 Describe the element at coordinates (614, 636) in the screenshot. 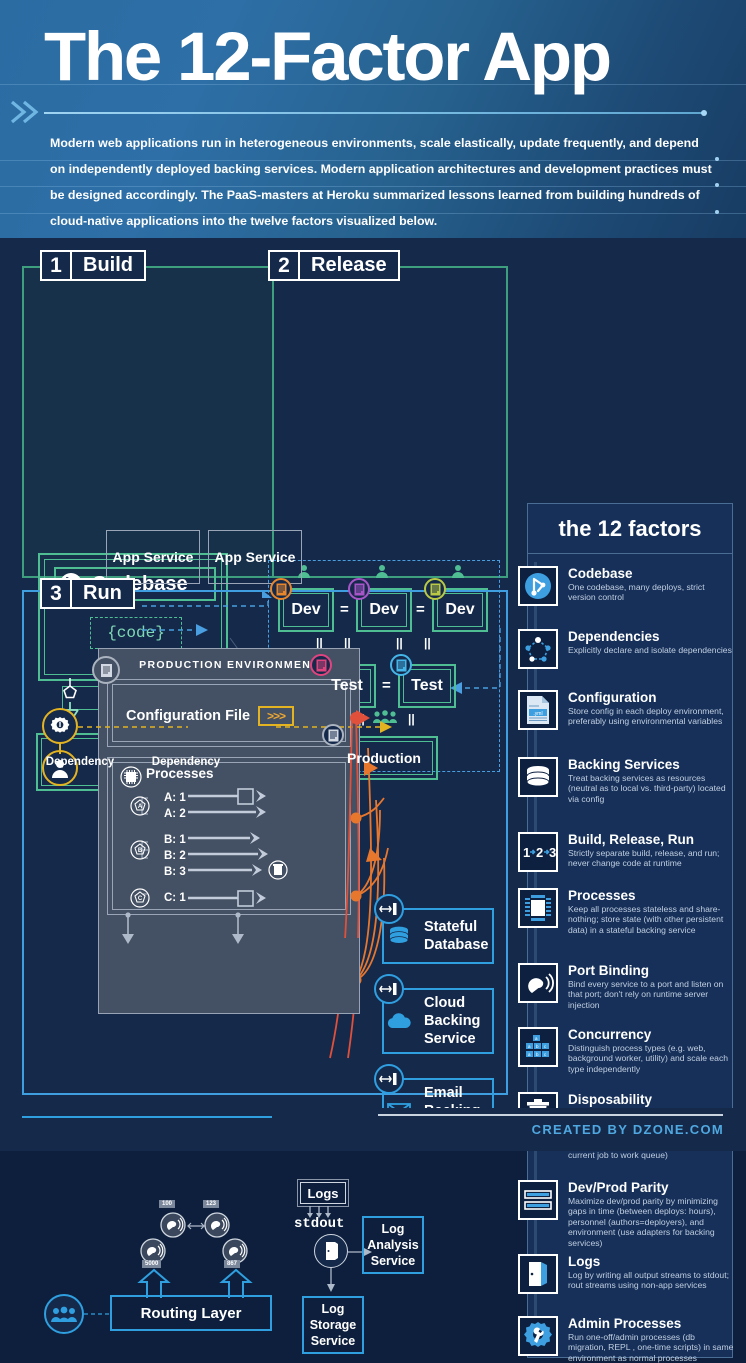

I see `factor-title: Dependencies` at that location.